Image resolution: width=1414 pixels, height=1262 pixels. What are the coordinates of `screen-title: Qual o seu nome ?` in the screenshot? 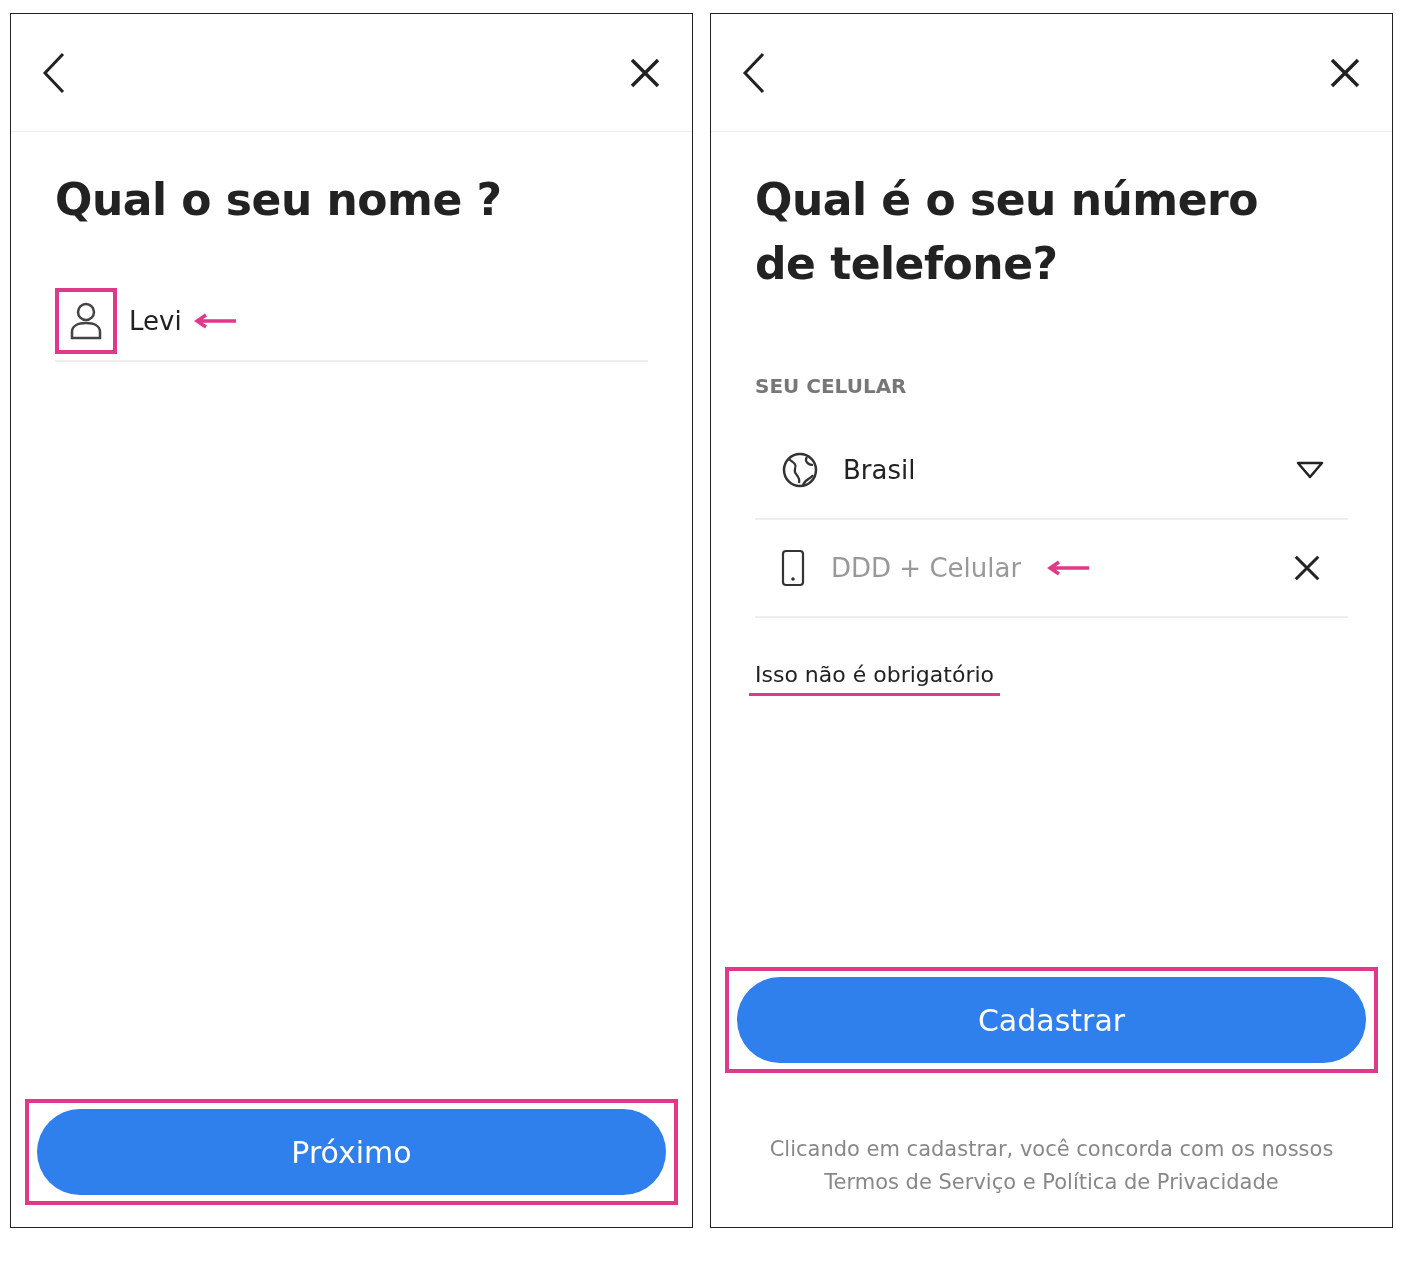 It's located at (279, 200).